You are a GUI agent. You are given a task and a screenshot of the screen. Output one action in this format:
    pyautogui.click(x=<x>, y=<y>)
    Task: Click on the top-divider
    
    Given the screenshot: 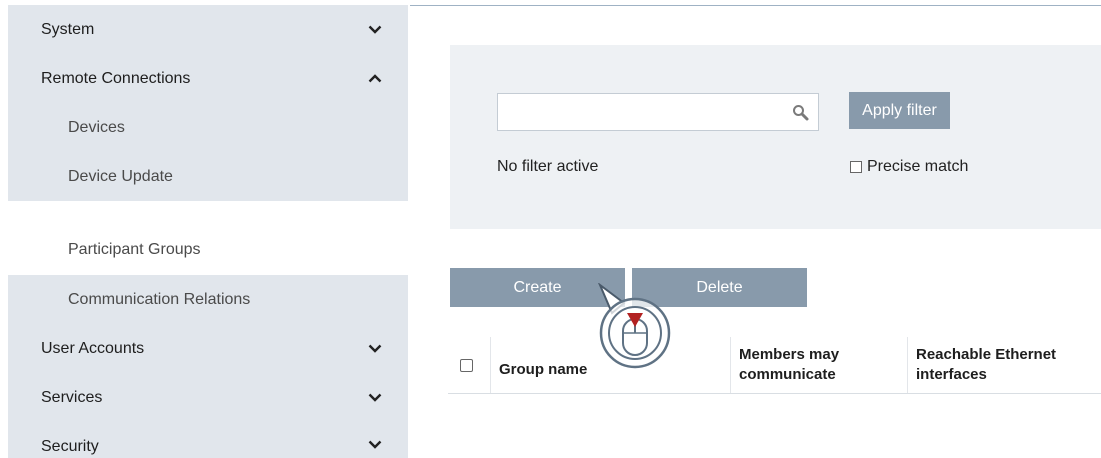 What is the action you would take?
    pyautogui.click(x=755, y=5)
    